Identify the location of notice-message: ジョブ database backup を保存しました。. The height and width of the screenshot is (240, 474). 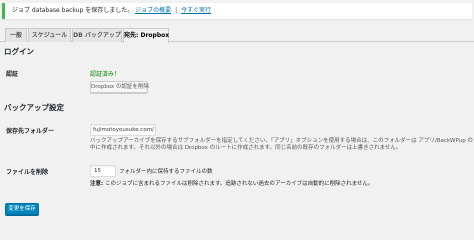
(73, 10).